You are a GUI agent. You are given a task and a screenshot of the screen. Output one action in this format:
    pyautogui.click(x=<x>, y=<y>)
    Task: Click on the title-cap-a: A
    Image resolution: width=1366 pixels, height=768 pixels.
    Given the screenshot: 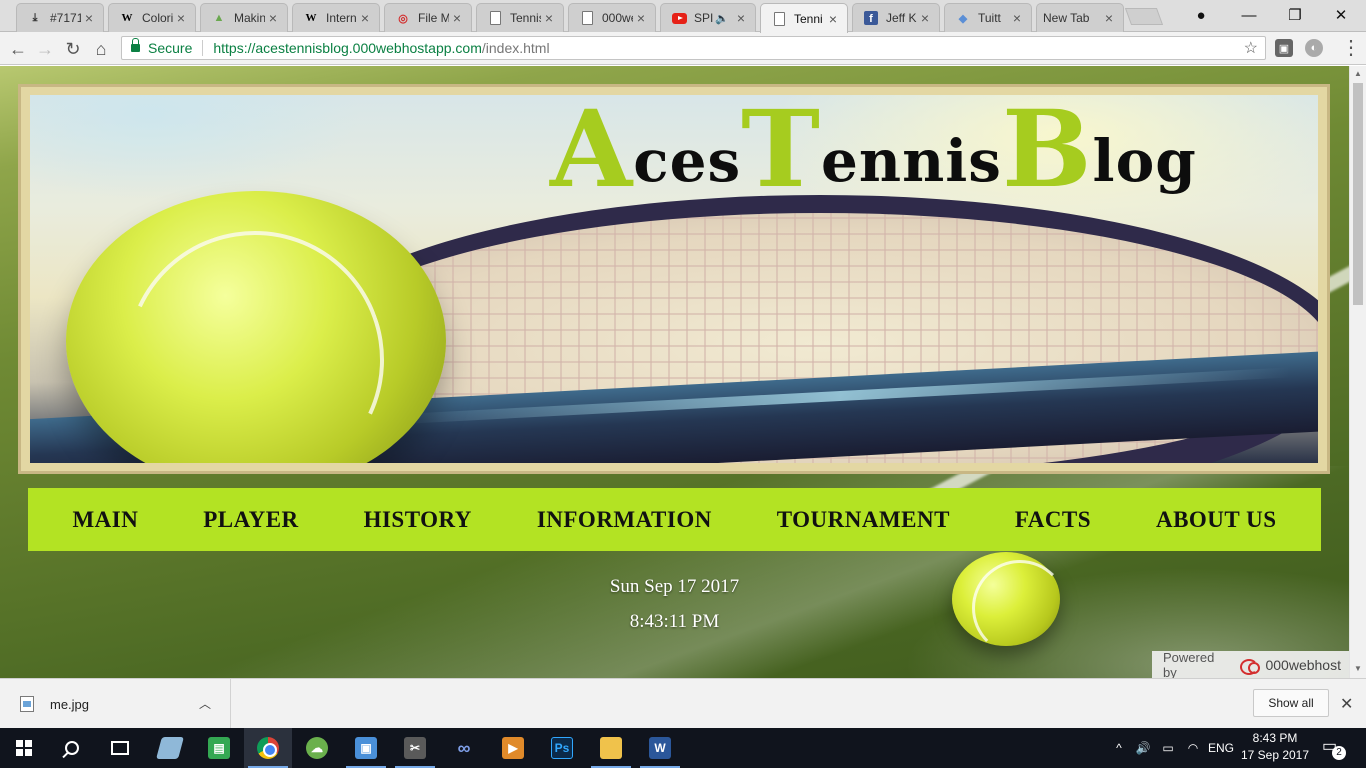 What is the action you would take?
    pyautogui.click(x=592, y=153)
    